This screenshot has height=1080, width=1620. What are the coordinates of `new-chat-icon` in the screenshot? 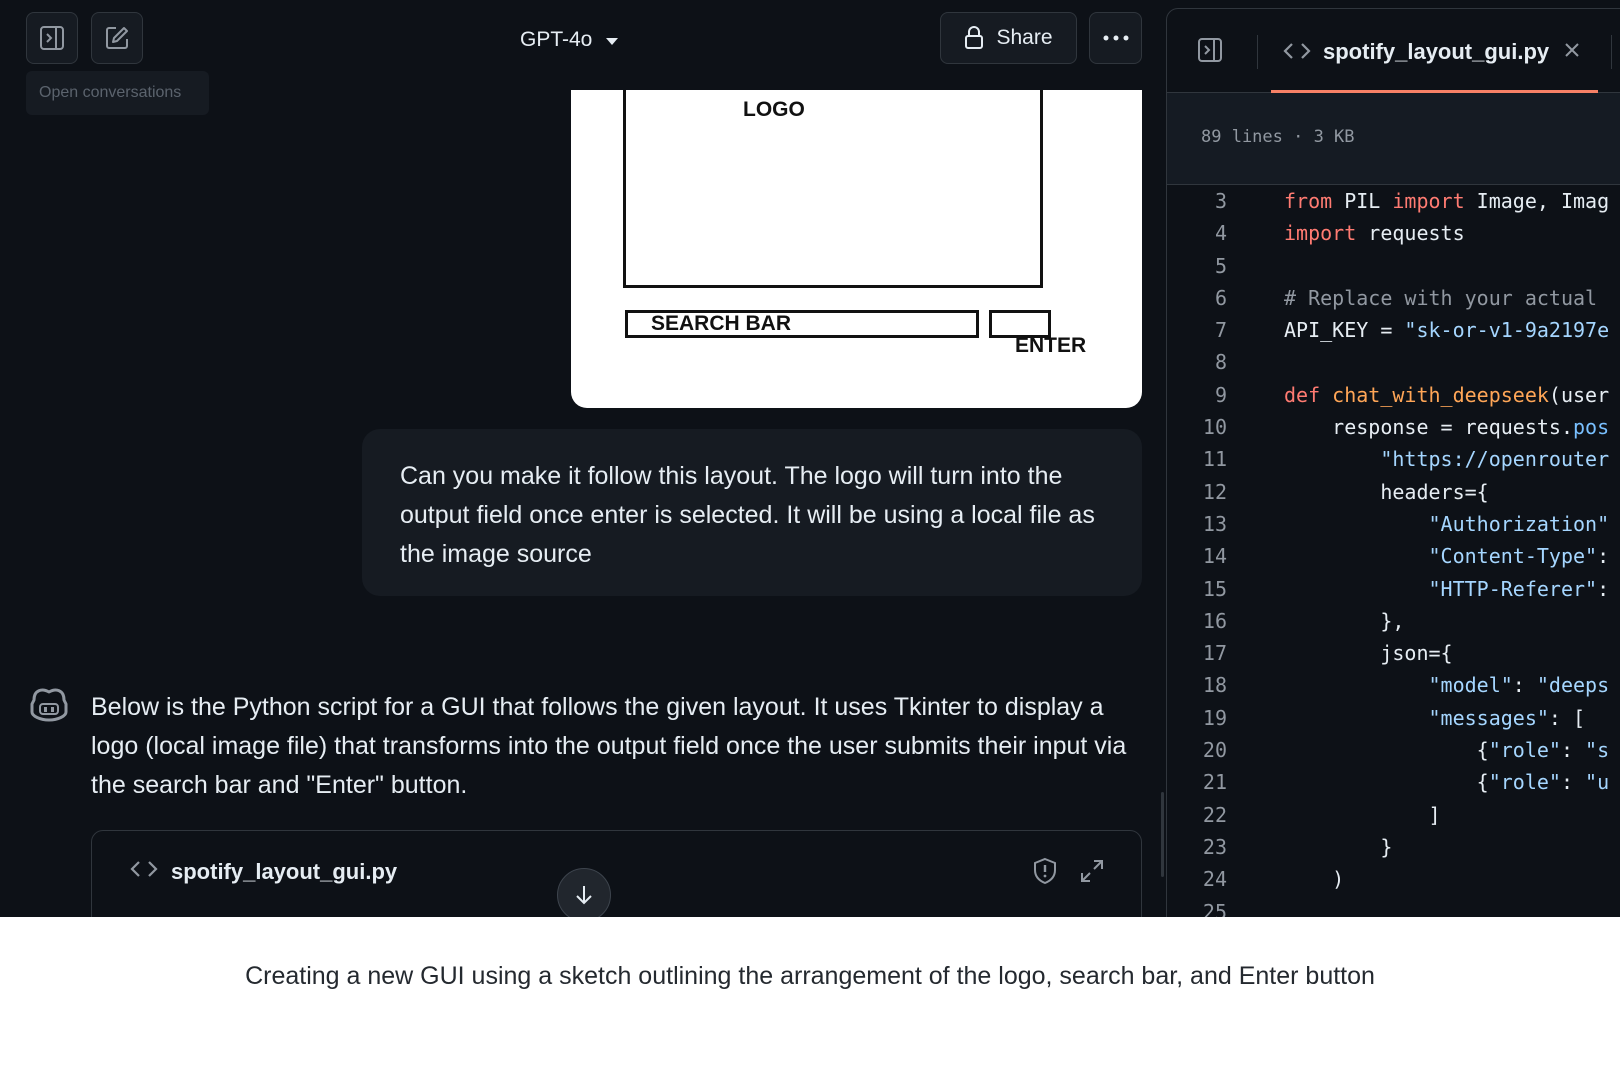 It's located at (117, 38).